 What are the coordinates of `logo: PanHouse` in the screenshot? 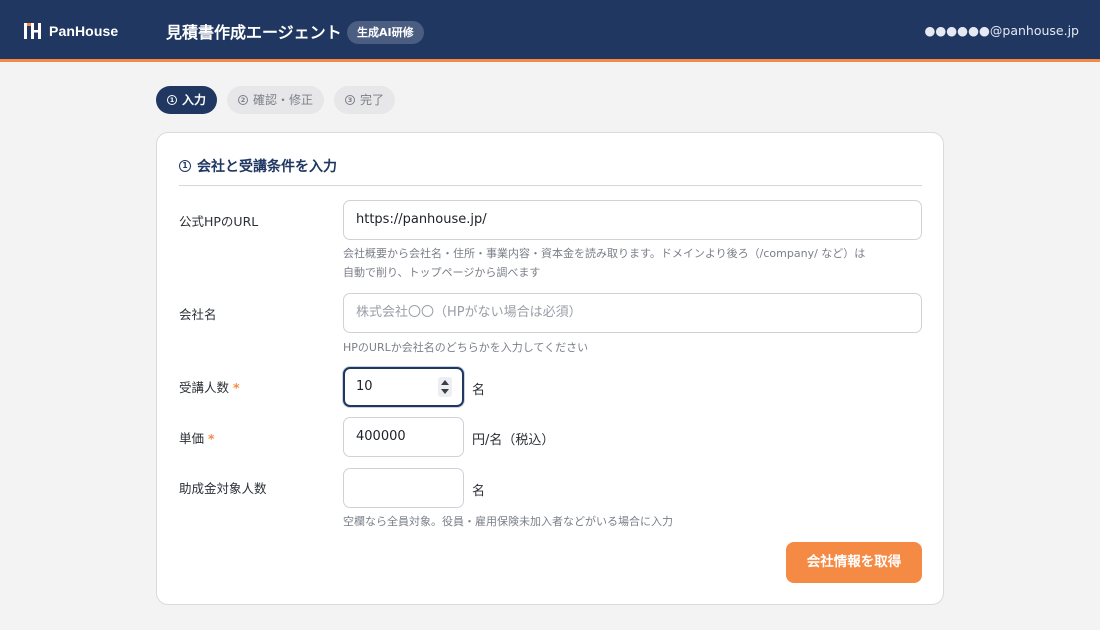 It's located at (70, 31).